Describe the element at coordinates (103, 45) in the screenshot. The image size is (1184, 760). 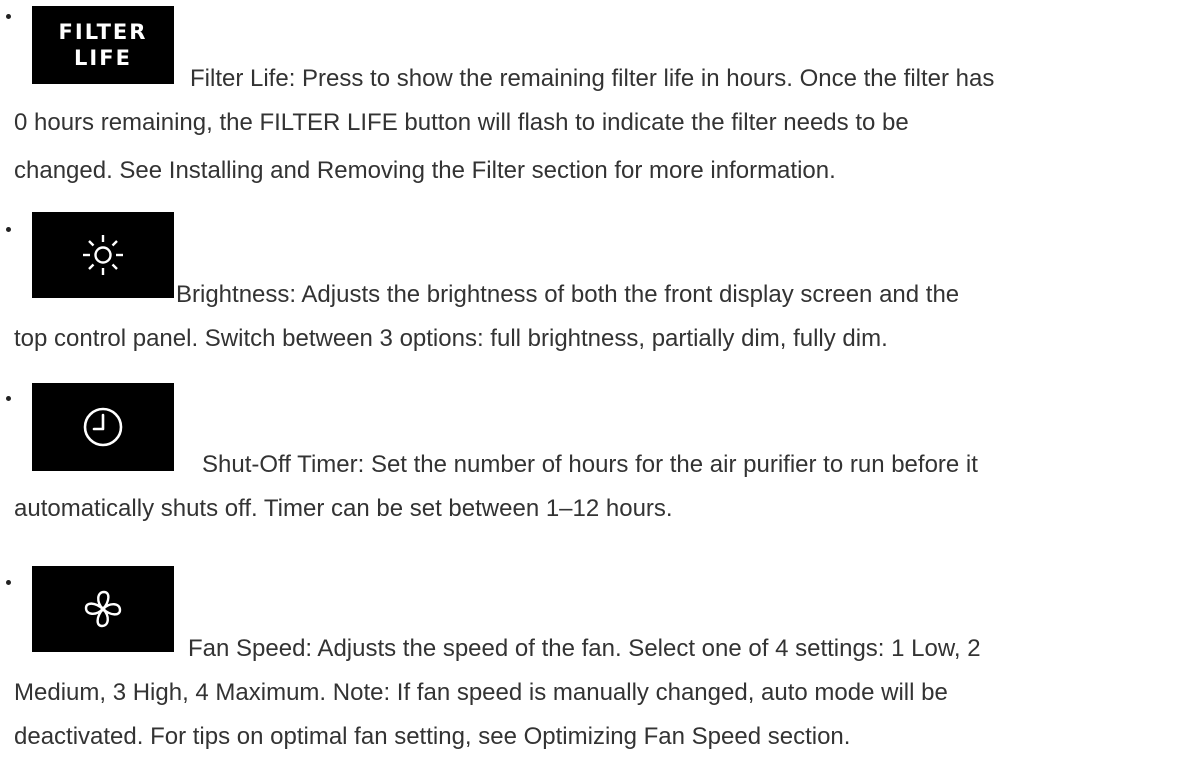
I see `filter-life-icon: FILTER LIFE` at that location.